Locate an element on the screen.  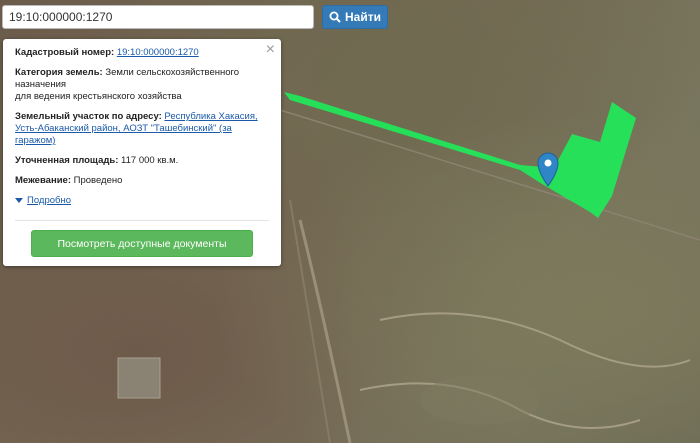
cadastral-row: Кадастровый номер: 19:10:000000:1270 is located at coordinates (142, 53).